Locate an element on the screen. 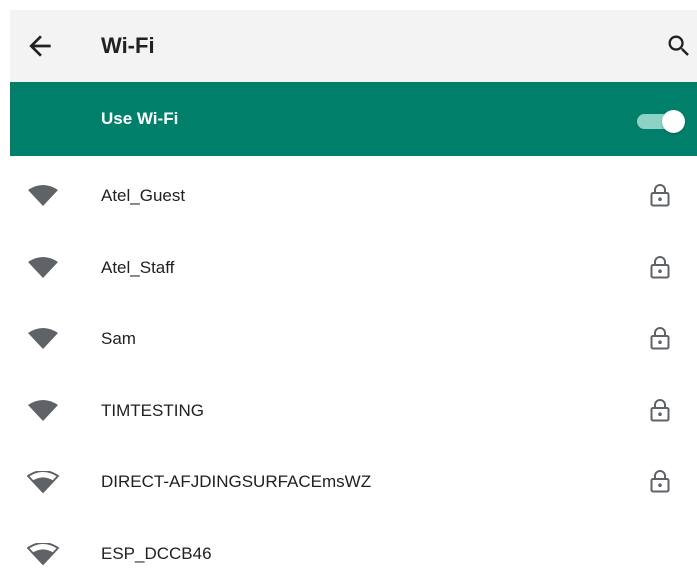 The image size is (697, 571). network-row: DIRECT-AFJDINGSURFACEmsWZ is located at coordinates (353, 482).